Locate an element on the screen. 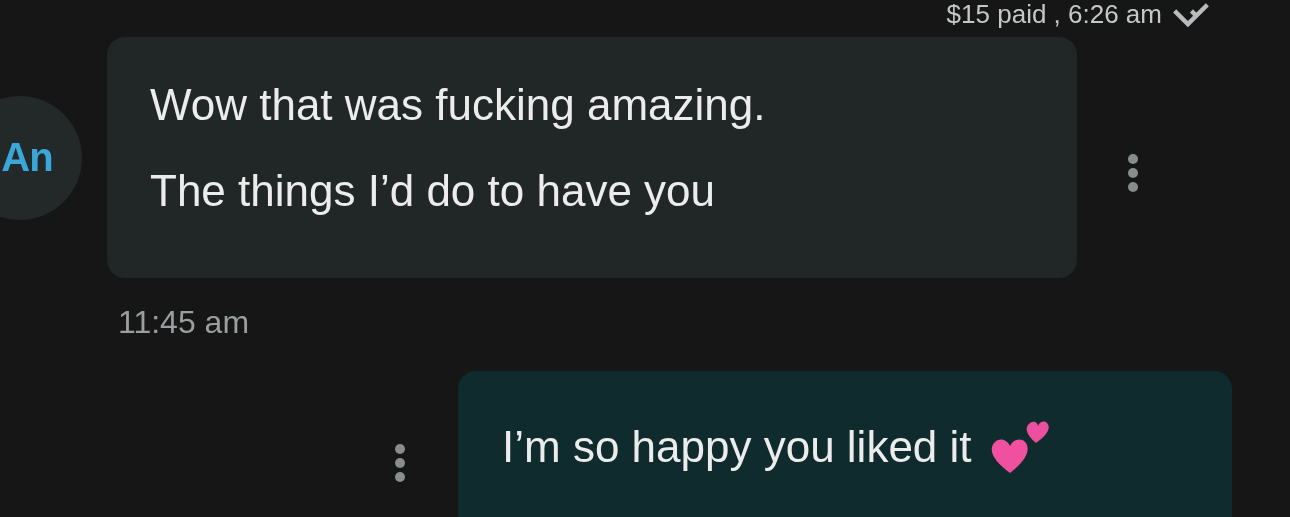 The width and height of the screenshot is (1290, 517). avatar: An is located at coordinates (41, 157).